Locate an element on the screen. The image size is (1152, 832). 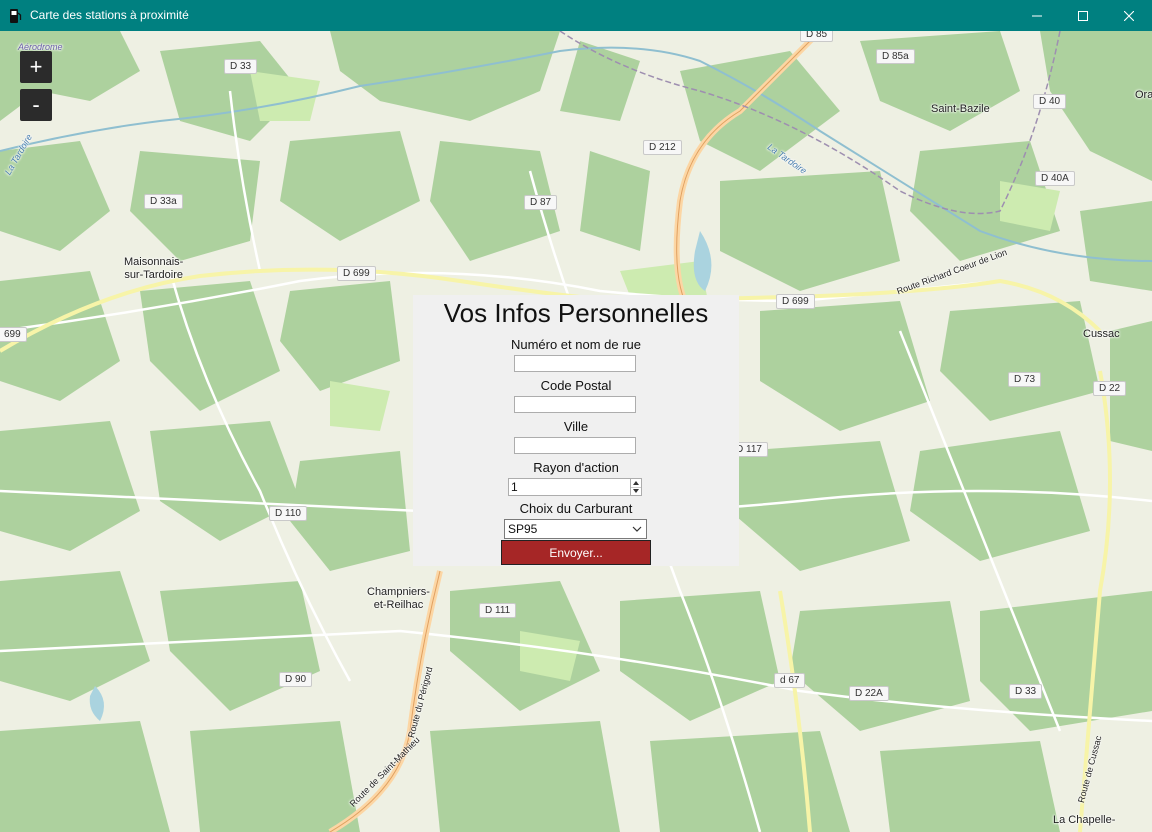
caret-down-icon is located at coordinates (636, 491).